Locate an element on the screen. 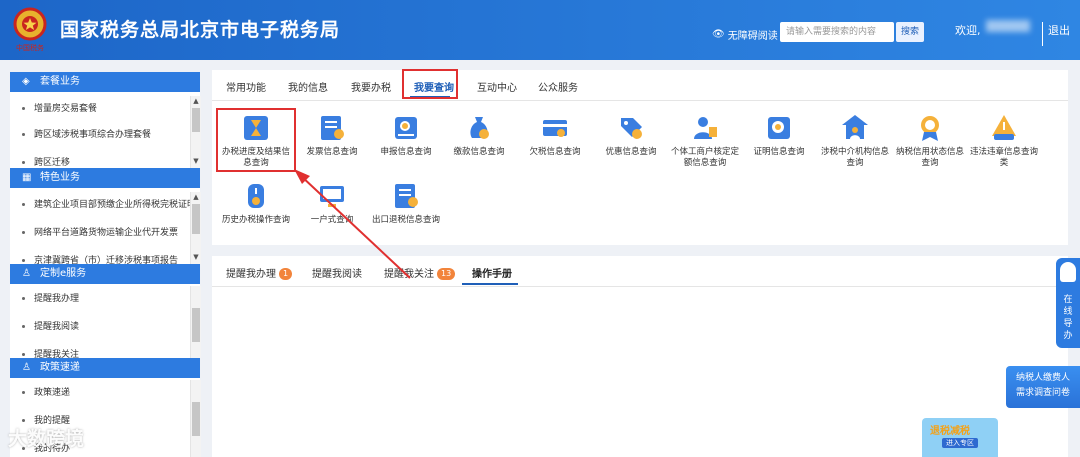 Image resolution: width=1080 pixels, height=457 pixels. tab-remind-read: 提醒我阅读 is located at coordinates (337, 272).